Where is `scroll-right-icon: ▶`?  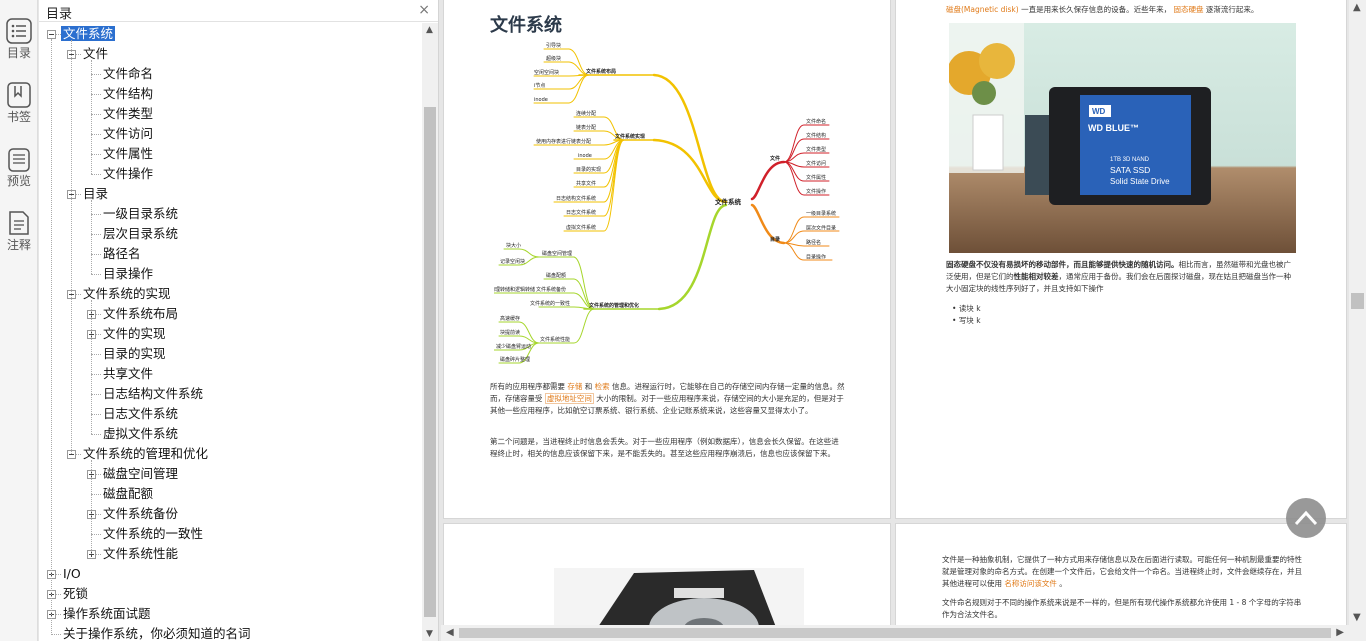 scroll-right-icon: ▶ is located at coordinates (1340, 632).